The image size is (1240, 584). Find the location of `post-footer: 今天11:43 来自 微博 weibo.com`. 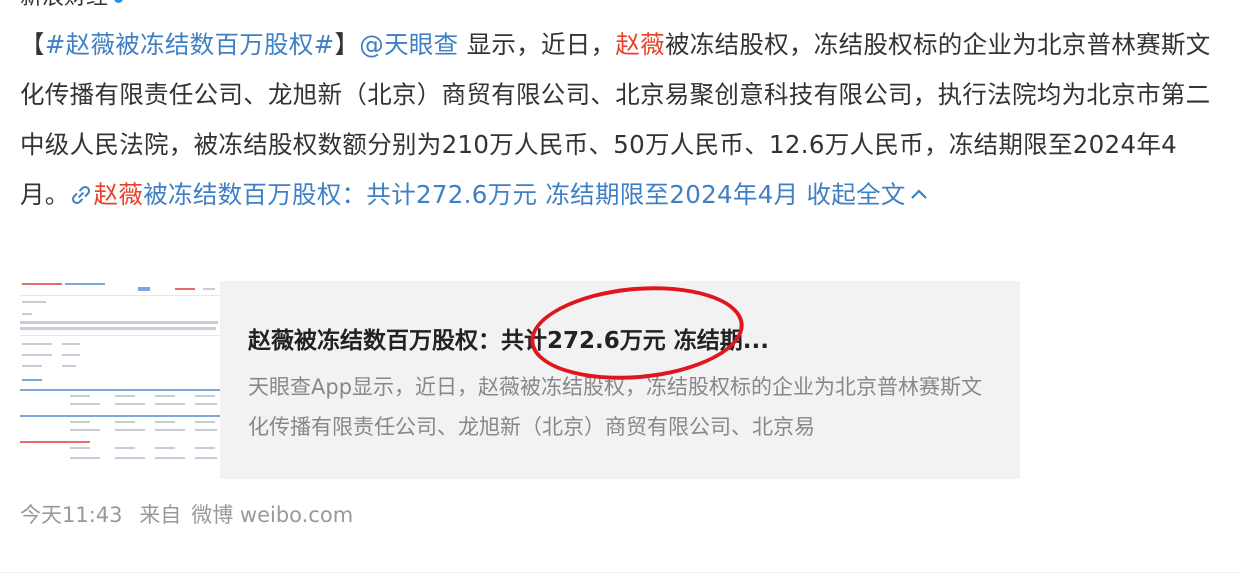

post-footer: 今天11:43 来自 微博 weibo.com is located at coordinates (191, 515).